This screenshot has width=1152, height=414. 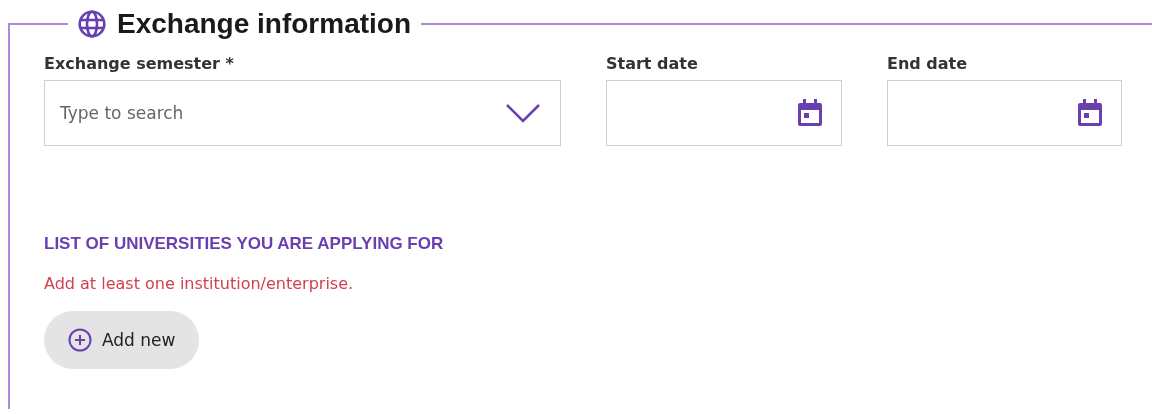 What do you see at coordinates (80, 340) in the screenshot?
I see `plus-circle-icon` at bounding box center [80, 340].